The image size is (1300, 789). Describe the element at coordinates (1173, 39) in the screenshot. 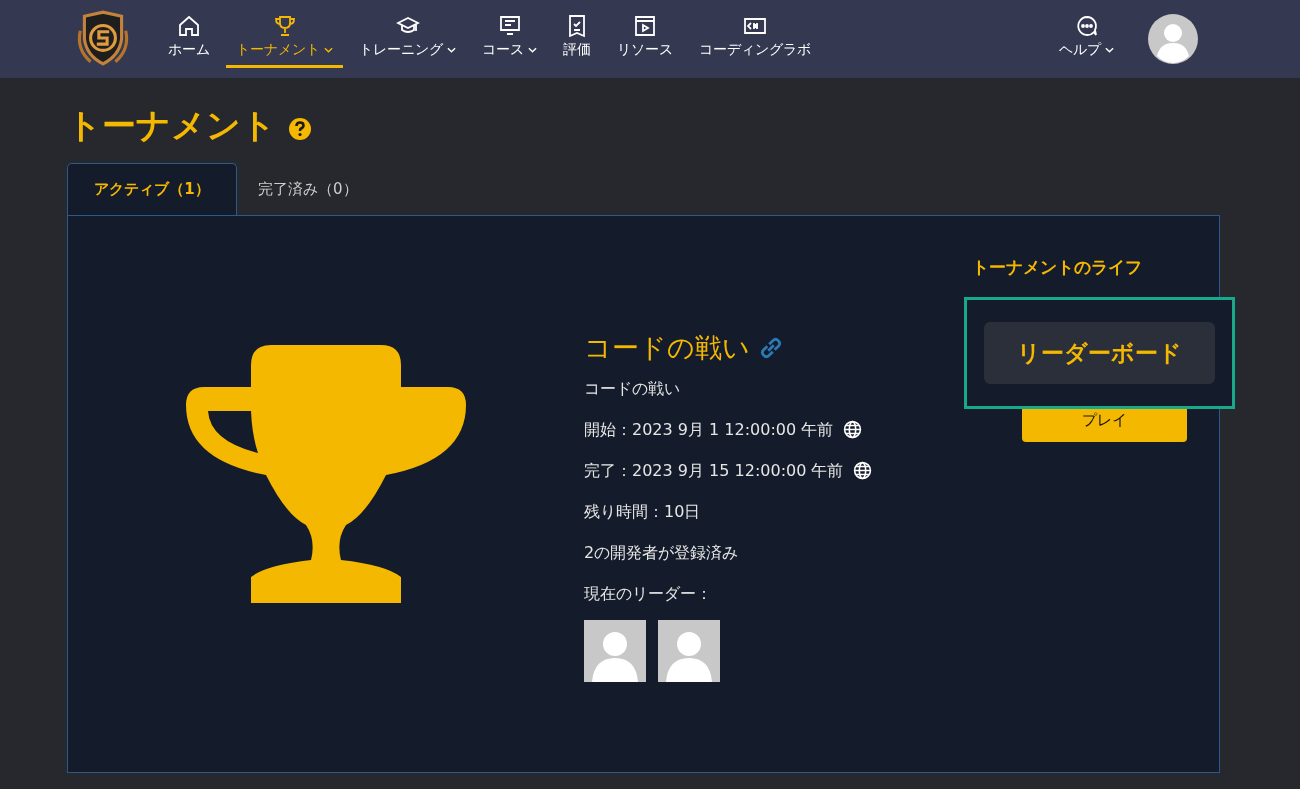

I see `avatar-icon` at that location.